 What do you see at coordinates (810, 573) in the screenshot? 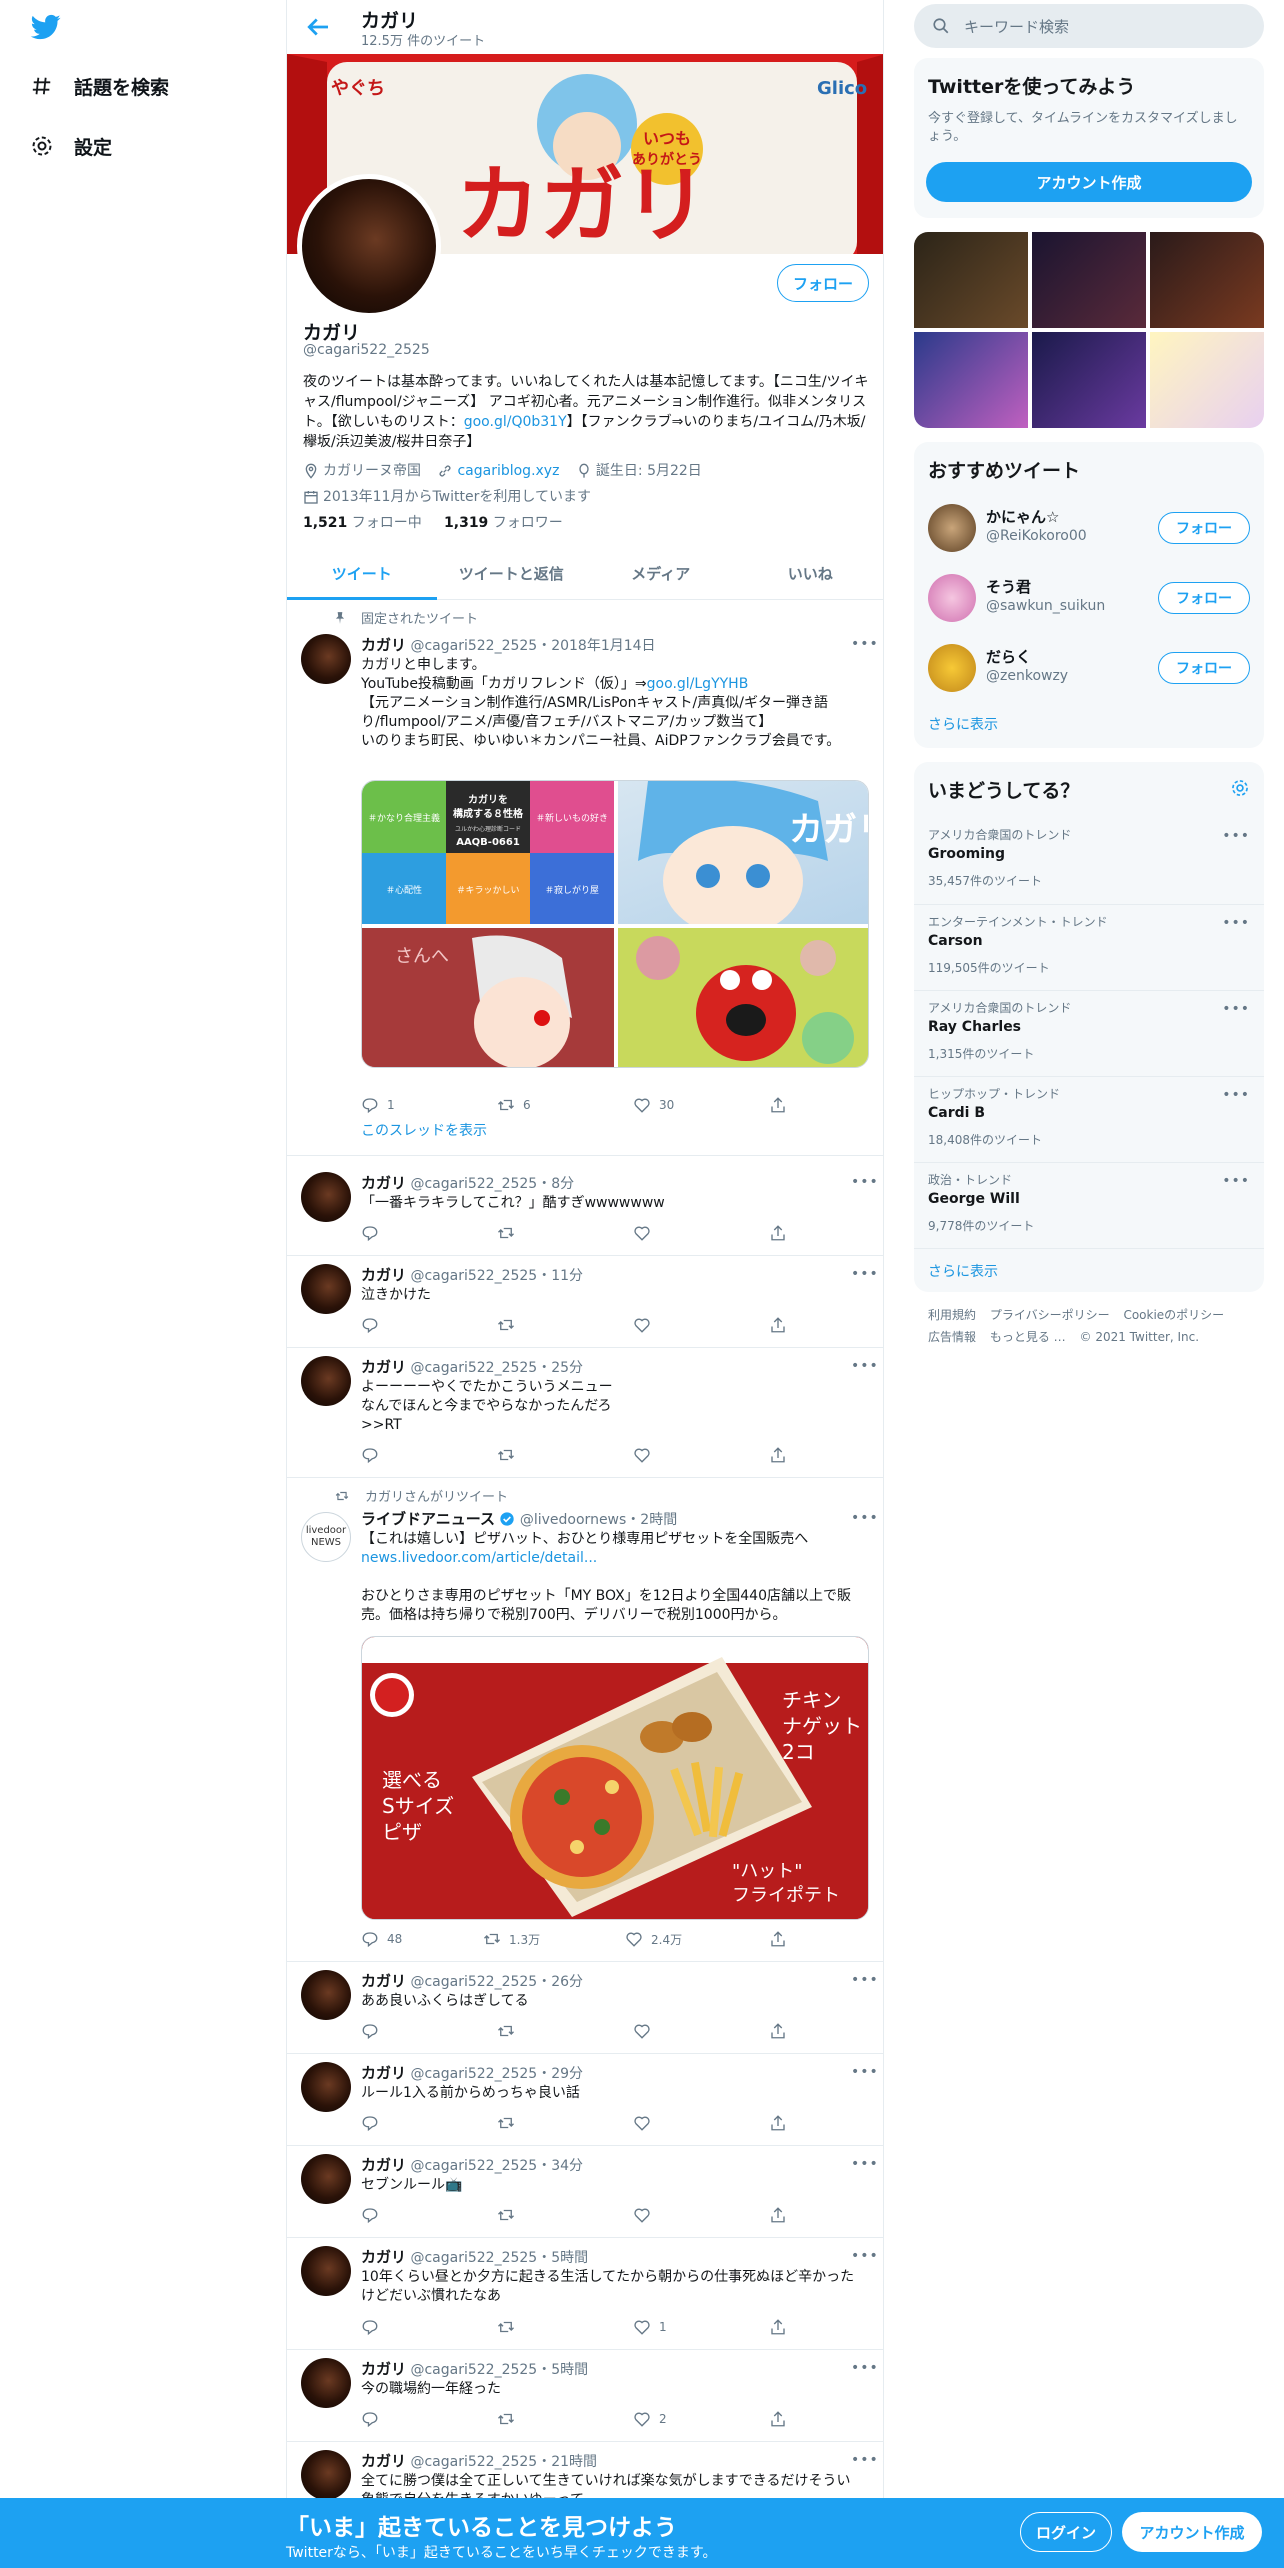
I see `tab-likes: いいね` at bounding box center [810, 573].